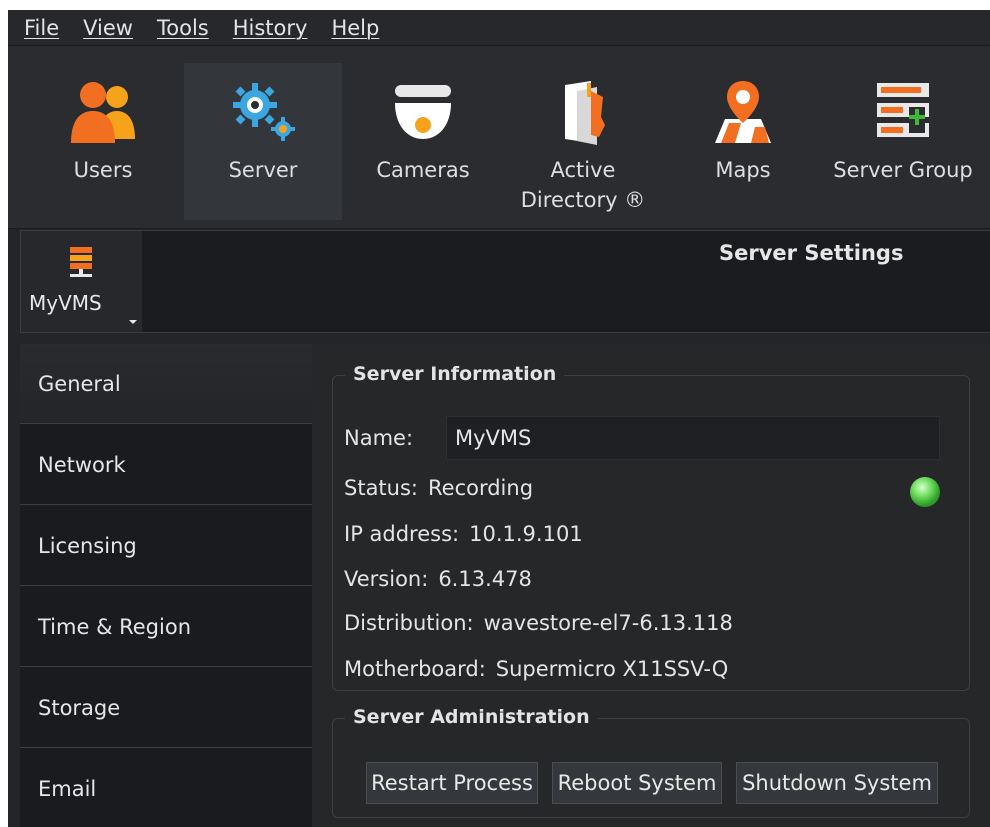  I want to click on restart-process-button: Restart Process, so click(452, 783).